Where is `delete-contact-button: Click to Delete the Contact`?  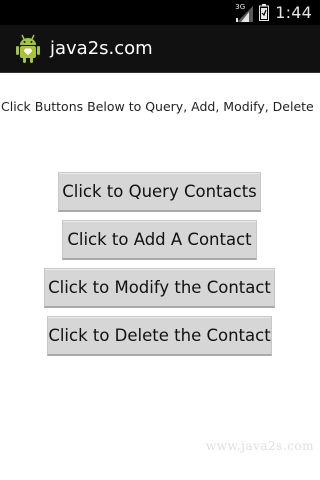
delete-contact-button: Click to Delete the Contact is located at coordinates (159, 336).